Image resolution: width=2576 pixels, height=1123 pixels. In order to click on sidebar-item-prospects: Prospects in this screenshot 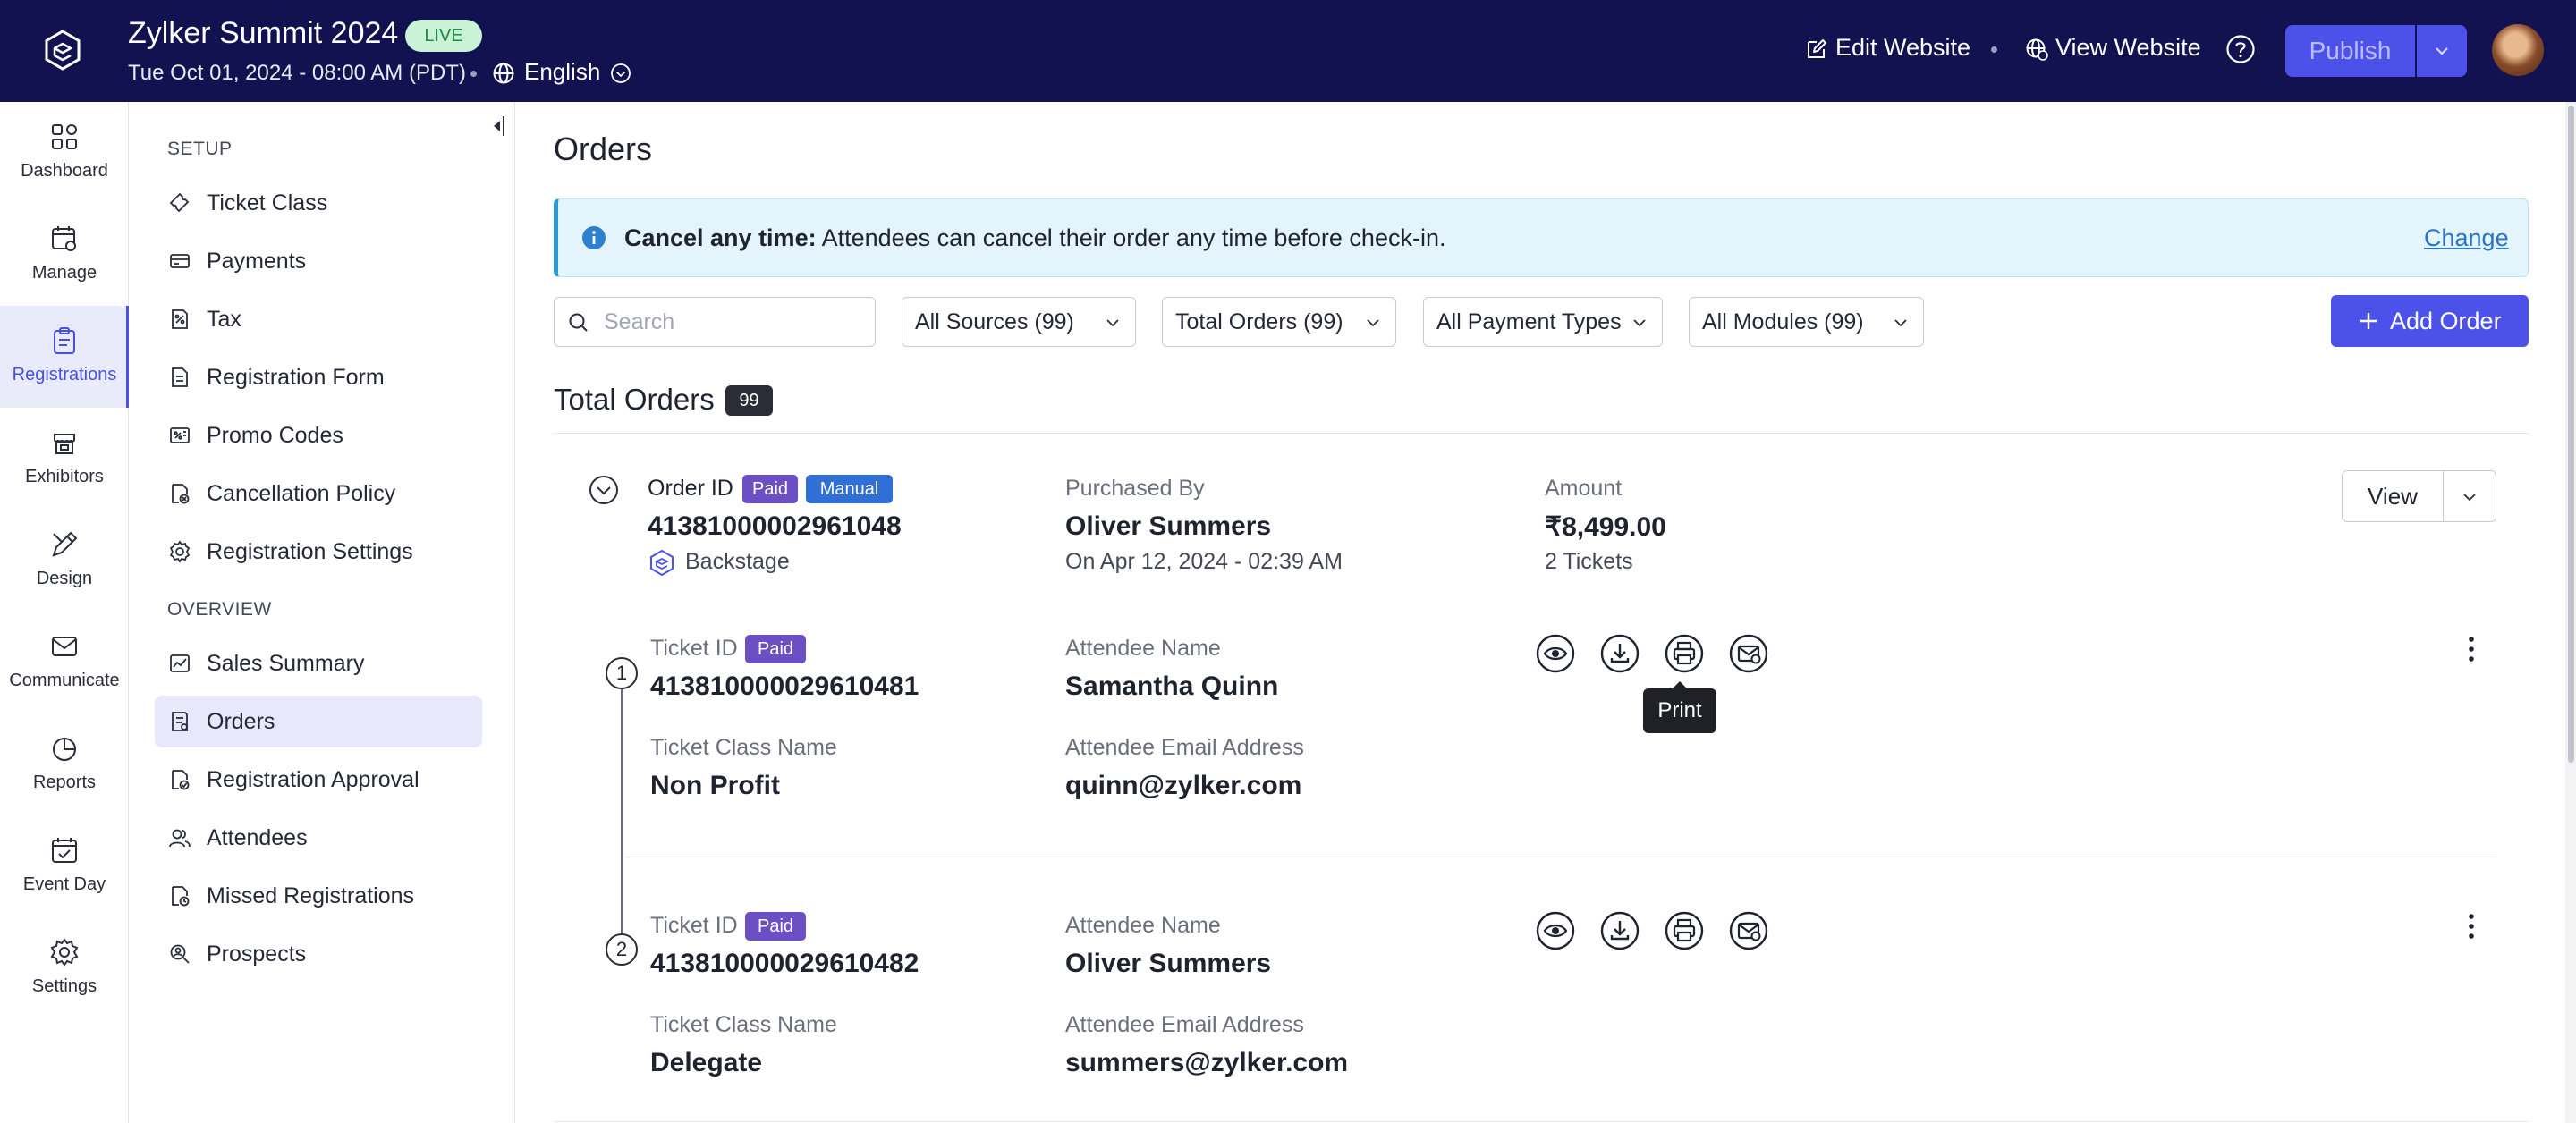, I will do `click(318, 954)`.